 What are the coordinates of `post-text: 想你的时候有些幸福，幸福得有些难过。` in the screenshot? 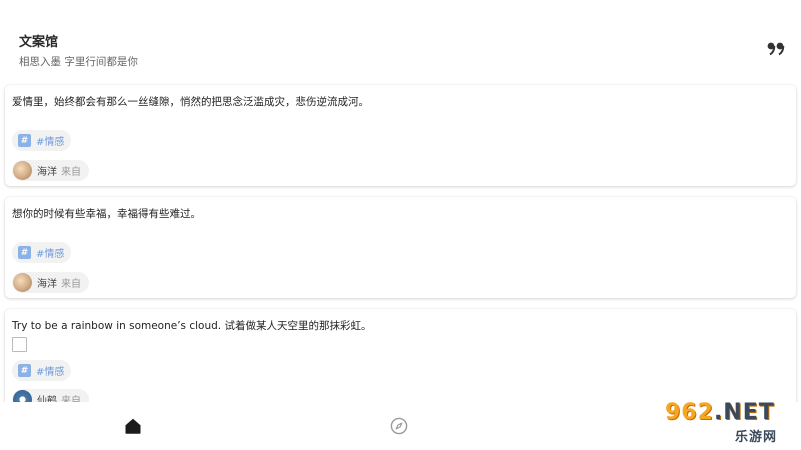 It's located at (106, 214).